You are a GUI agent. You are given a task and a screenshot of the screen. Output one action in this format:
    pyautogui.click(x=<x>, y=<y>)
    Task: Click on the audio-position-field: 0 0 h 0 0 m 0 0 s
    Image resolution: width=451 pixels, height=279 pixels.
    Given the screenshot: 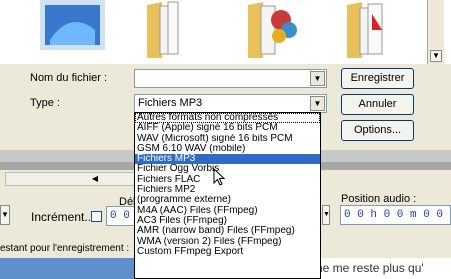 What is the action you would take?
    pyautogui.click(x=395, y=215)
    